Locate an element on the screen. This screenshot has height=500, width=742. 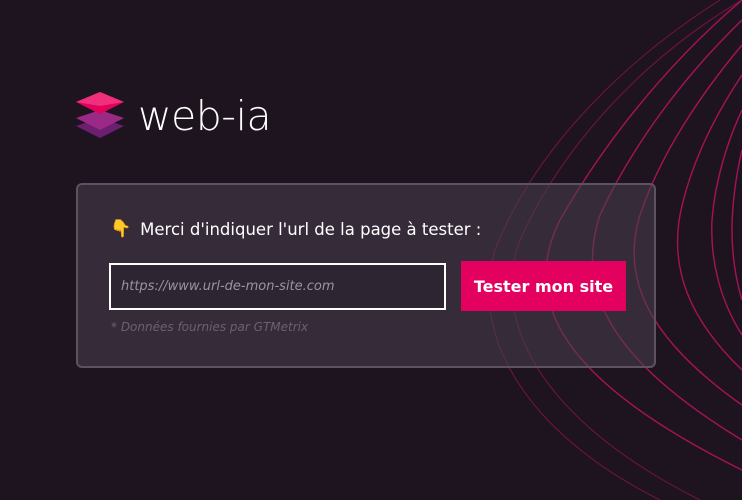
data-credits-note: * Données fournies par GTMetrix is located at coordinates (210, 327).